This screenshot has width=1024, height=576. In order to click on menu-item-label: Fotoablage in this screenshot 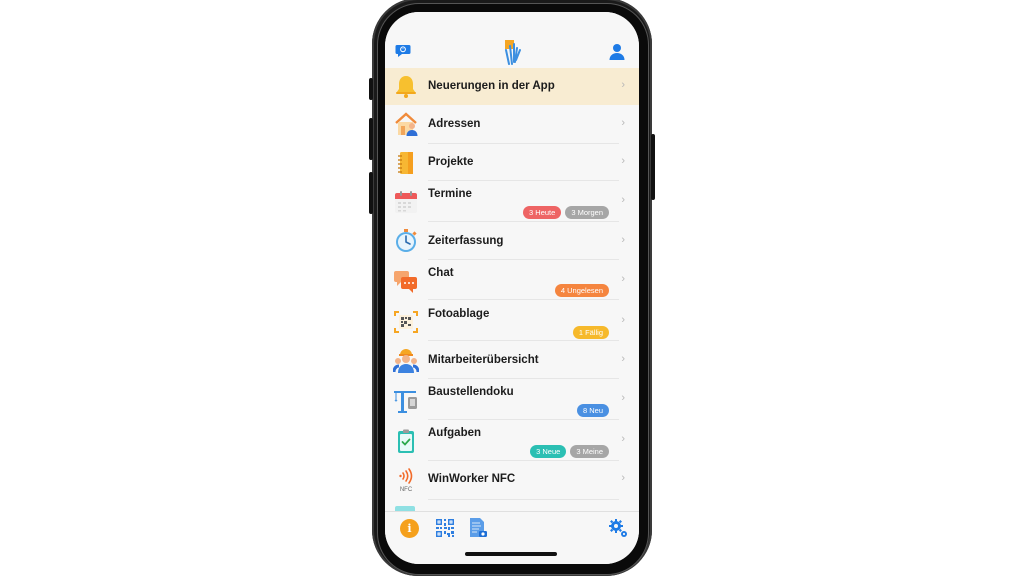, I will do `click(459, 314)`.